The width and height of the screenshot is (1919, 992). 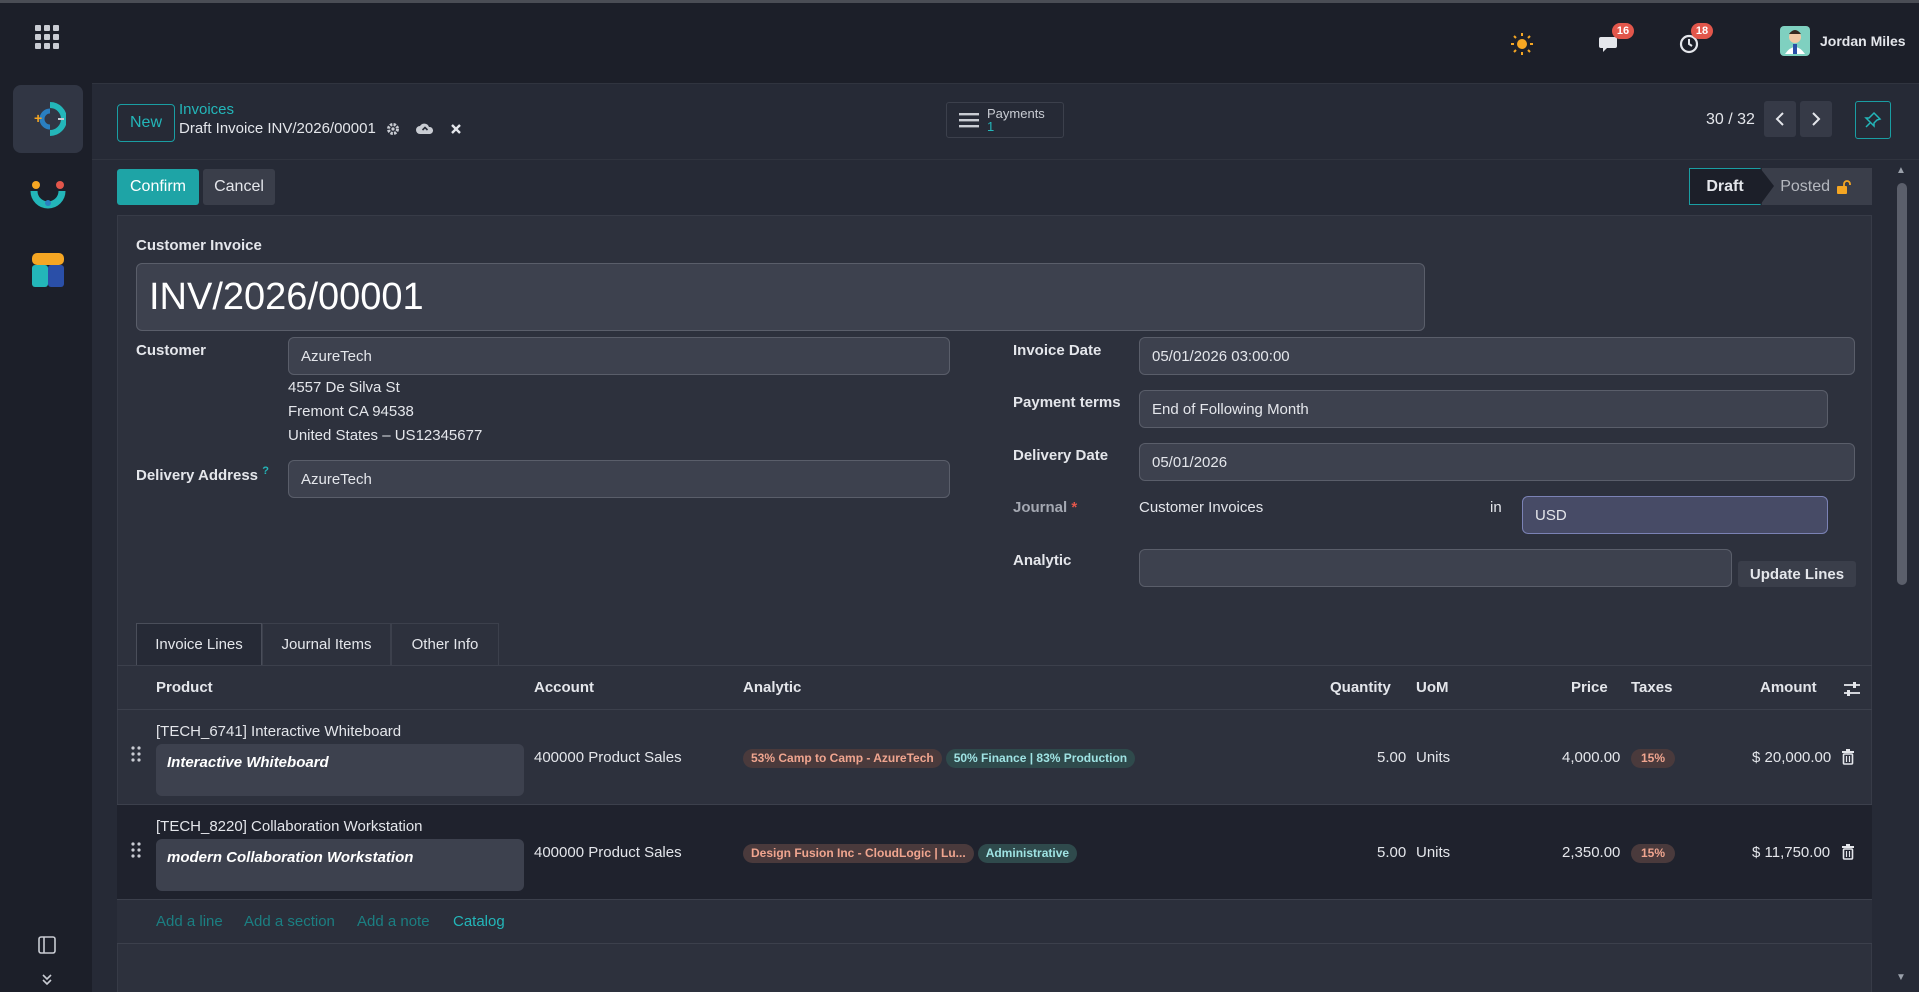 I want to click on analytic-tag: 53% Camp to Camp - AzureTech, so click(x=842, y=758).